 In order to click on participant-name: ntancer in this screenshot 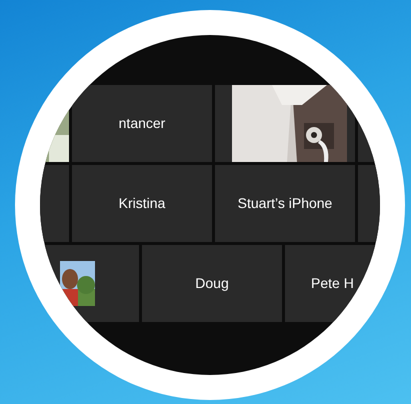, I will do `click(142, 123)`.